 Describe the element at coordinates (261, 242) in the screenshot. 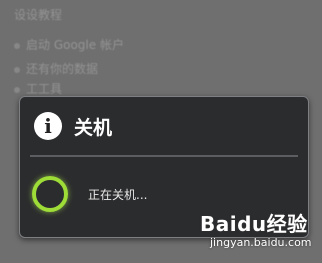

I see `watermark-url: jingyan.baidu.com` at that location.